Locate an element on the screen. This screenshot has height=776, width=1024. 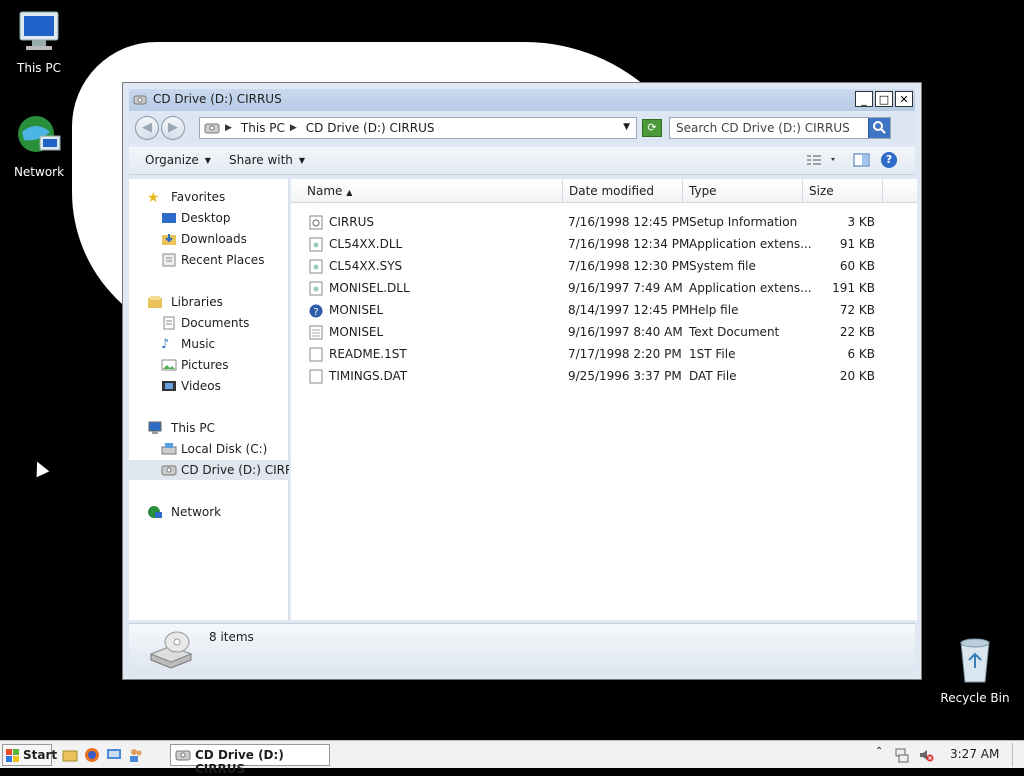
title-bar: CD Drive (D:) CIRRUS _ □ ✕ is located at coordinates (522, 100).